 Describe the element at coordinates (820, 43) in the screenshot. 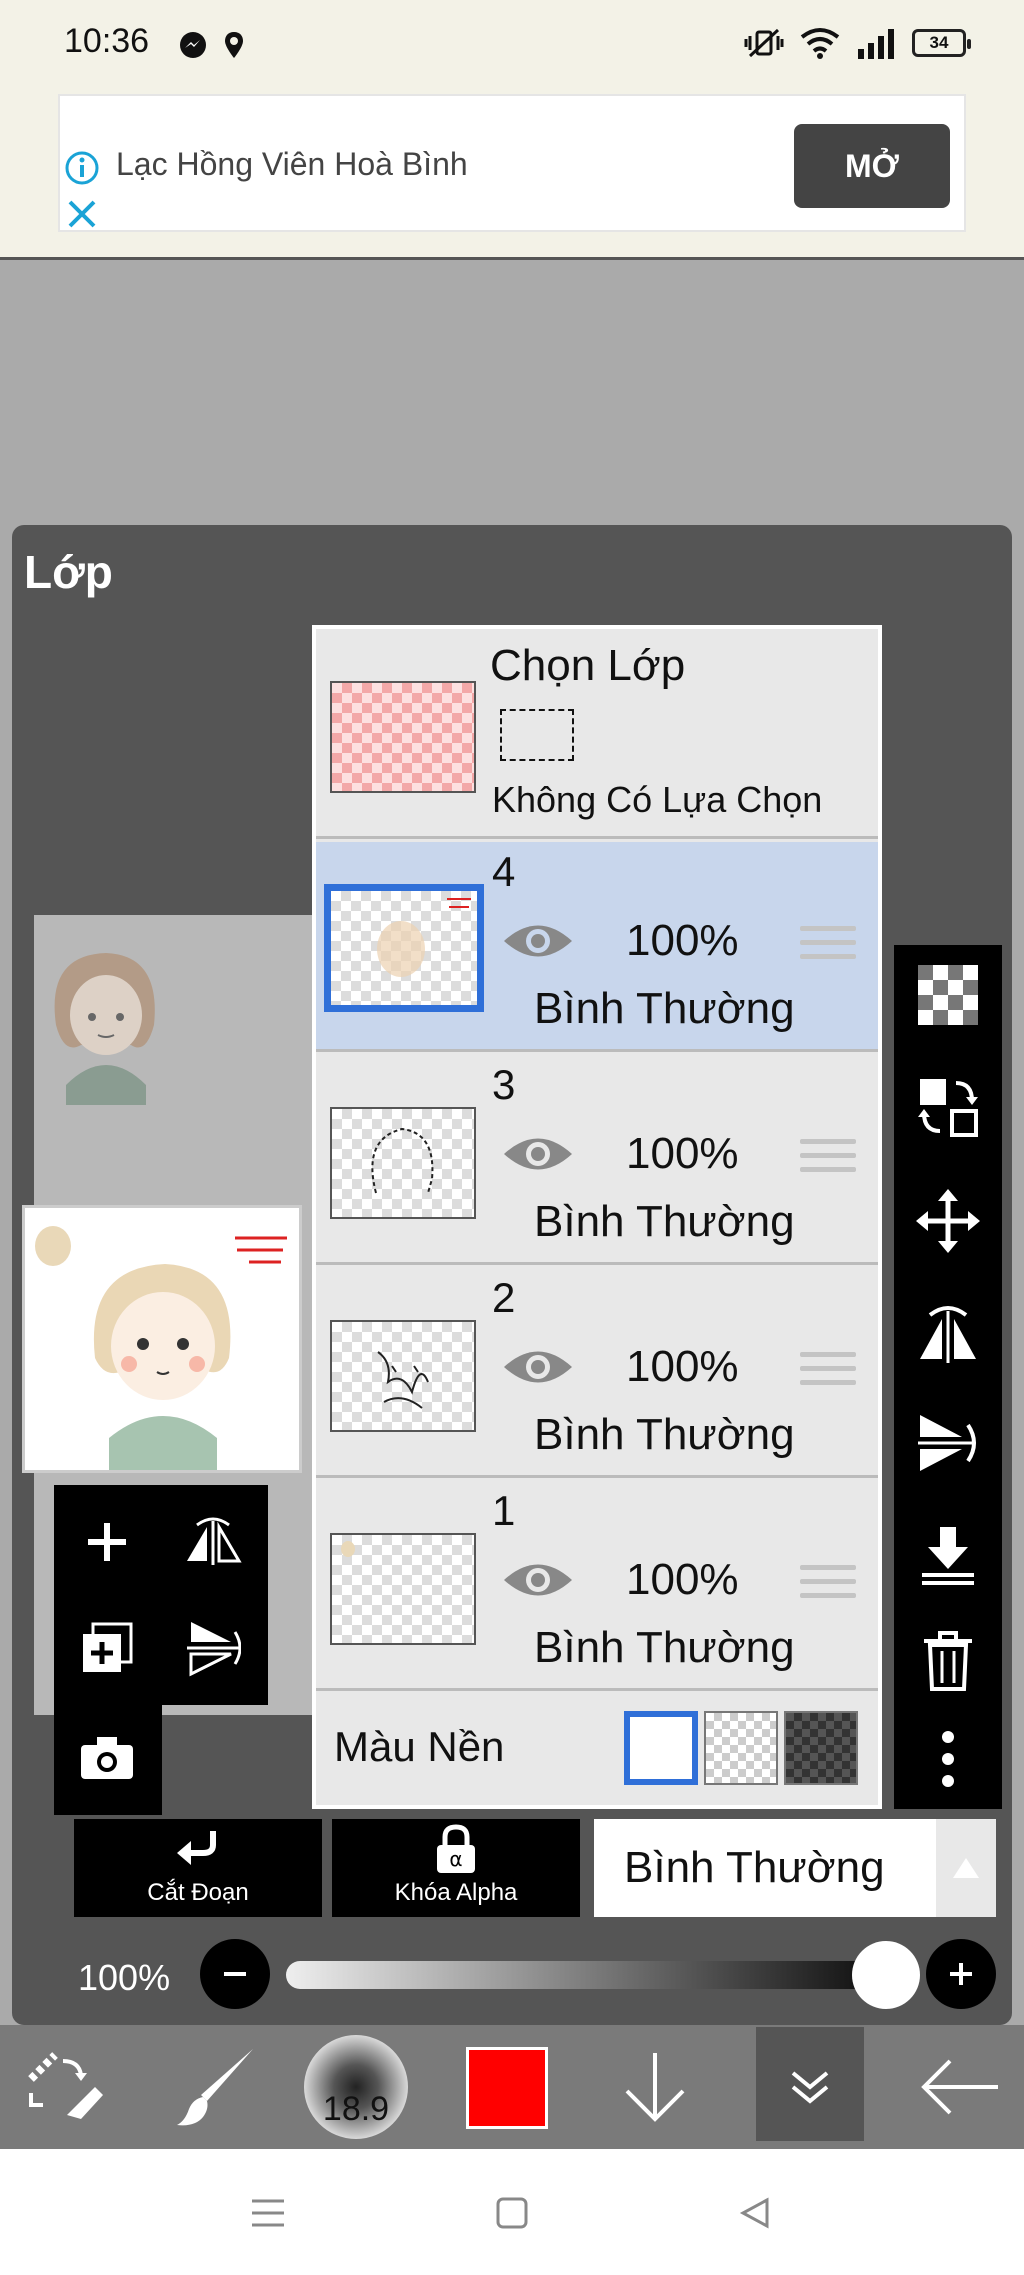

I see `wifi-icon` at that location.